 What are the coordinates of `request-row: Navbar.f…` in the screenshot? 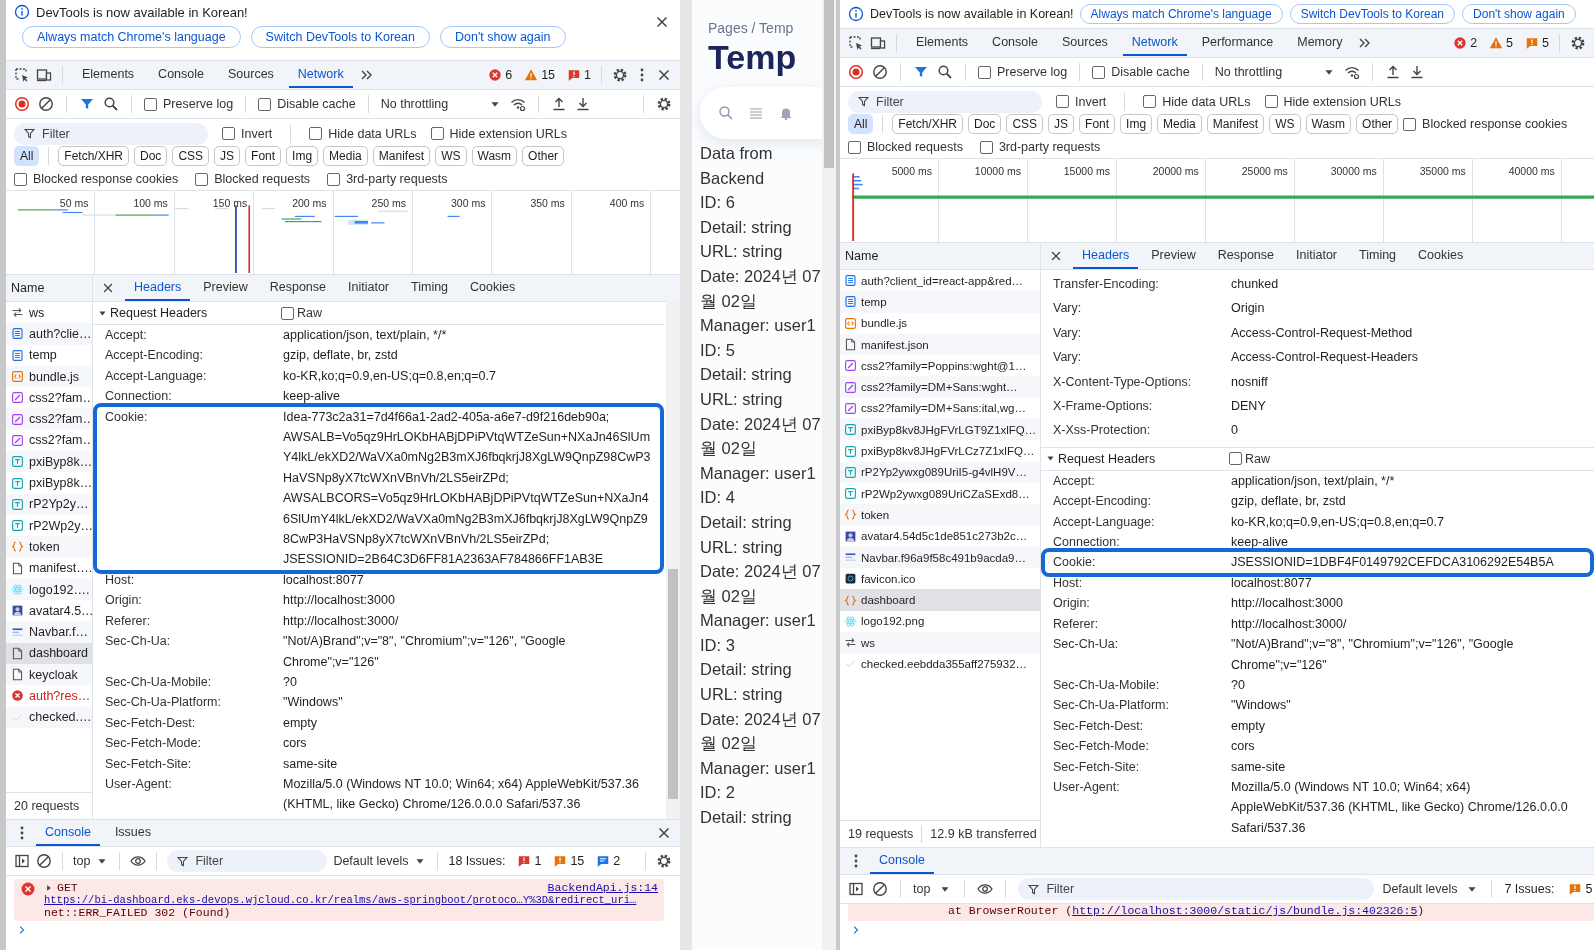 It's located at (49, 632).